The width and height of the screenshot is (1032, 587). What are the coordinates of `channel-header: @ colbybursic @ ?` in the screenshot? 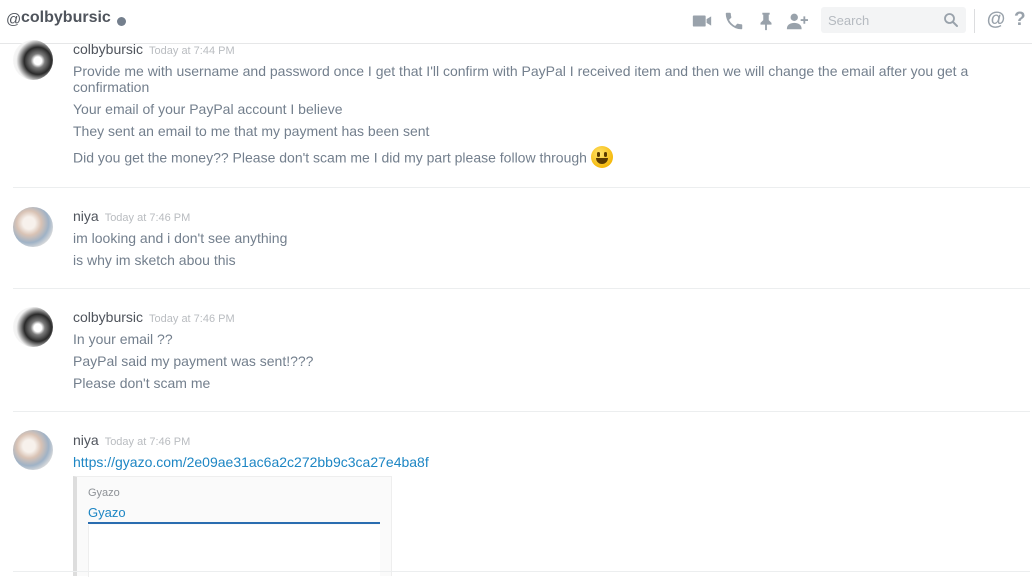 It's located at (516, 22).